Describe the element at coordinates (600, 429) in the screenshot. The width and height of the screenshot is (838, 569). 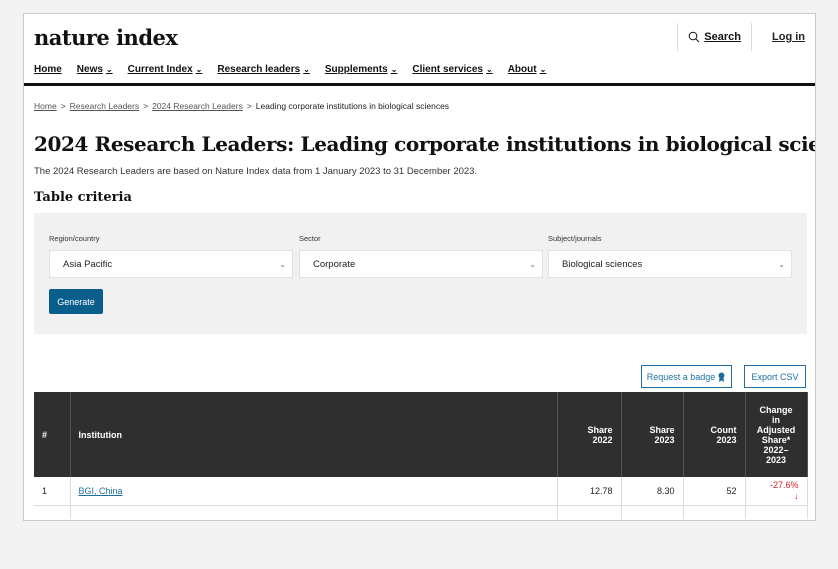
I see `col-share-2022-line1: Share` at that location.